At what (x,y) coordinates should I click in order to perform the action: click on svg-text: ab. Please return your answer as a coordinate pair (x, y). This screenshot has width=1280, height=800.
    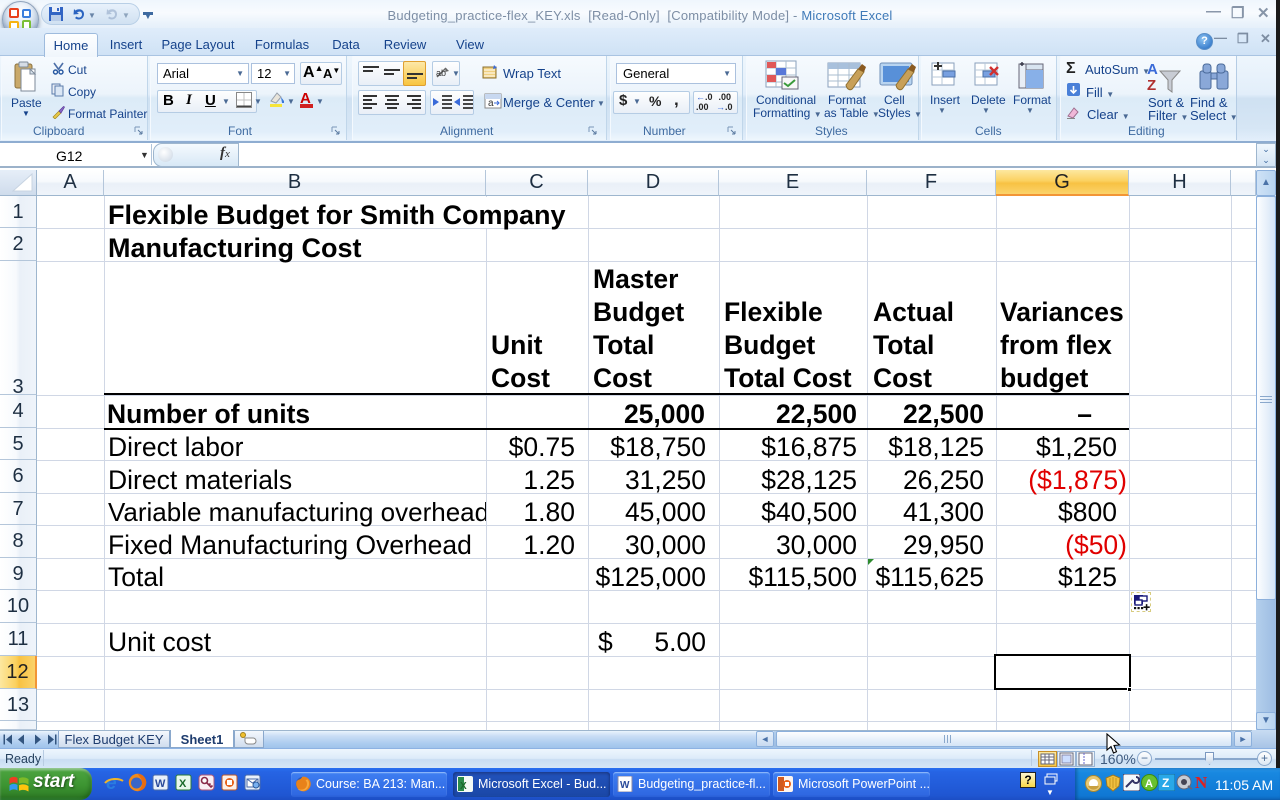
    Looking at the image, I should click on (441, 73).